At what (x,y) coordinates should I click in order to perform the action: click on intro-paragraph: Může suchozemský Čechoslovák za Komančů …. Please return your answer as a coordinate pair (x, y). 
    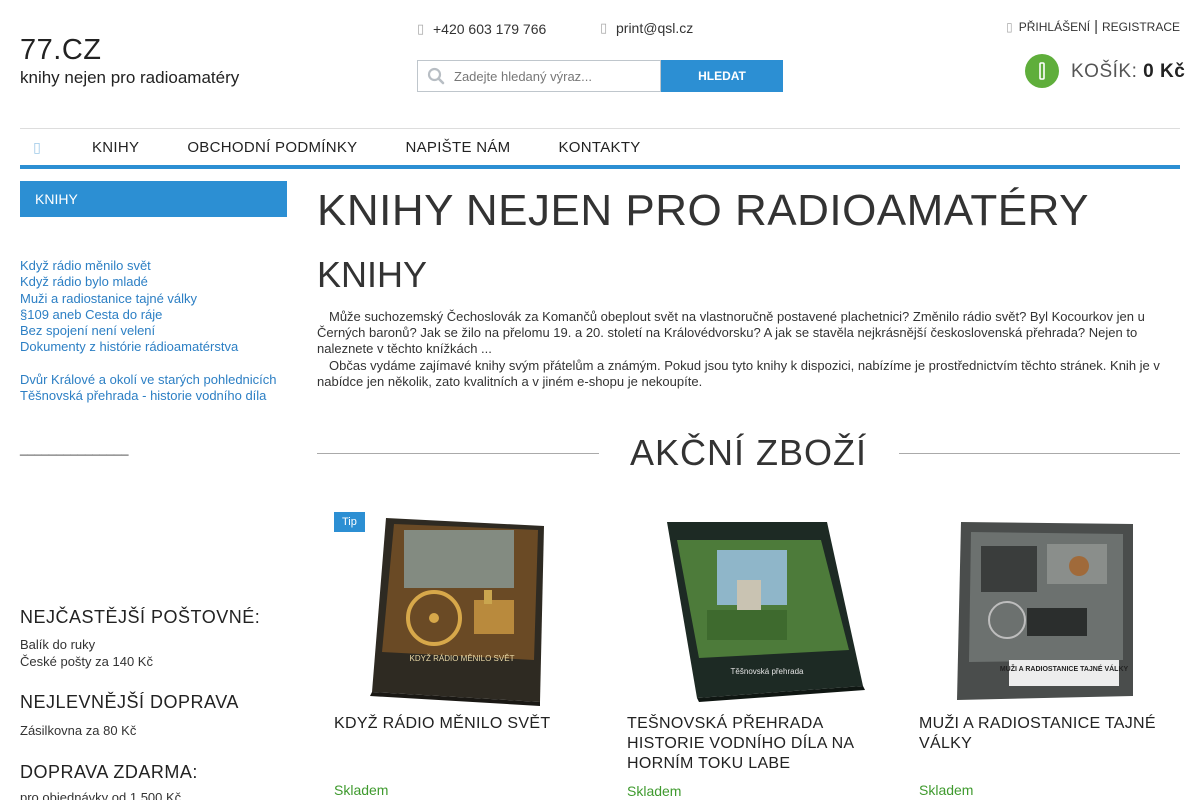
    Looking at the image, I should click on (731, 333).